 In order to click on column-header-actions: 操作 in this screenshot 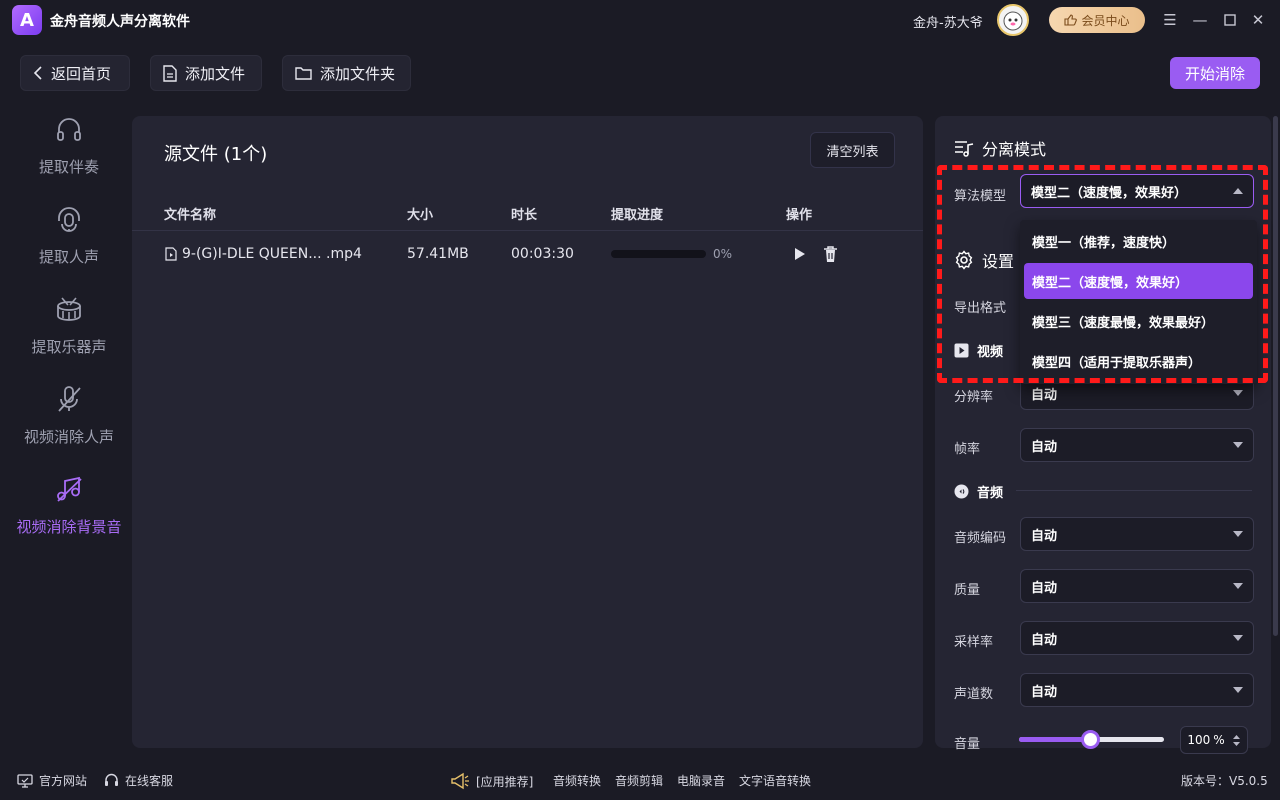, I will do `click(799, 215)`.